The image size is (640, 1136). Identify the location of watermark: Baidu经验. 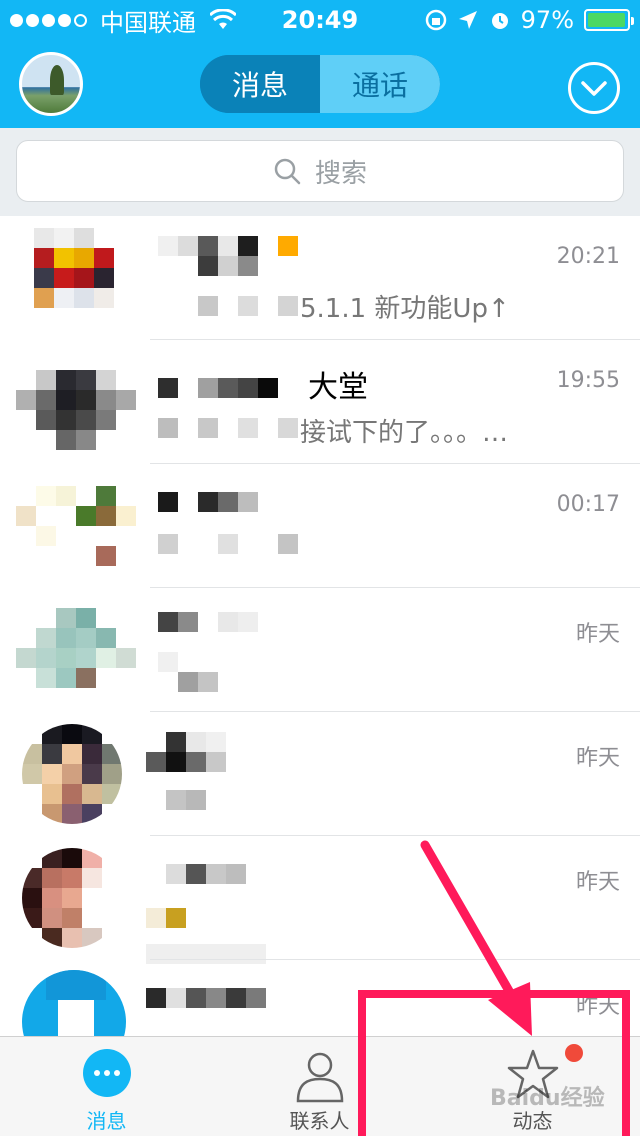
(547, 1098).